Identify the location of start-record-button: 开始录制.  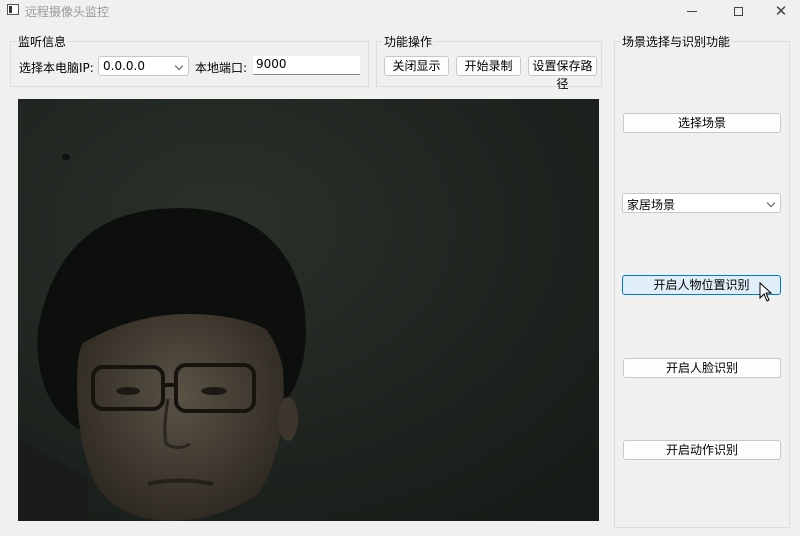
(488, 66).